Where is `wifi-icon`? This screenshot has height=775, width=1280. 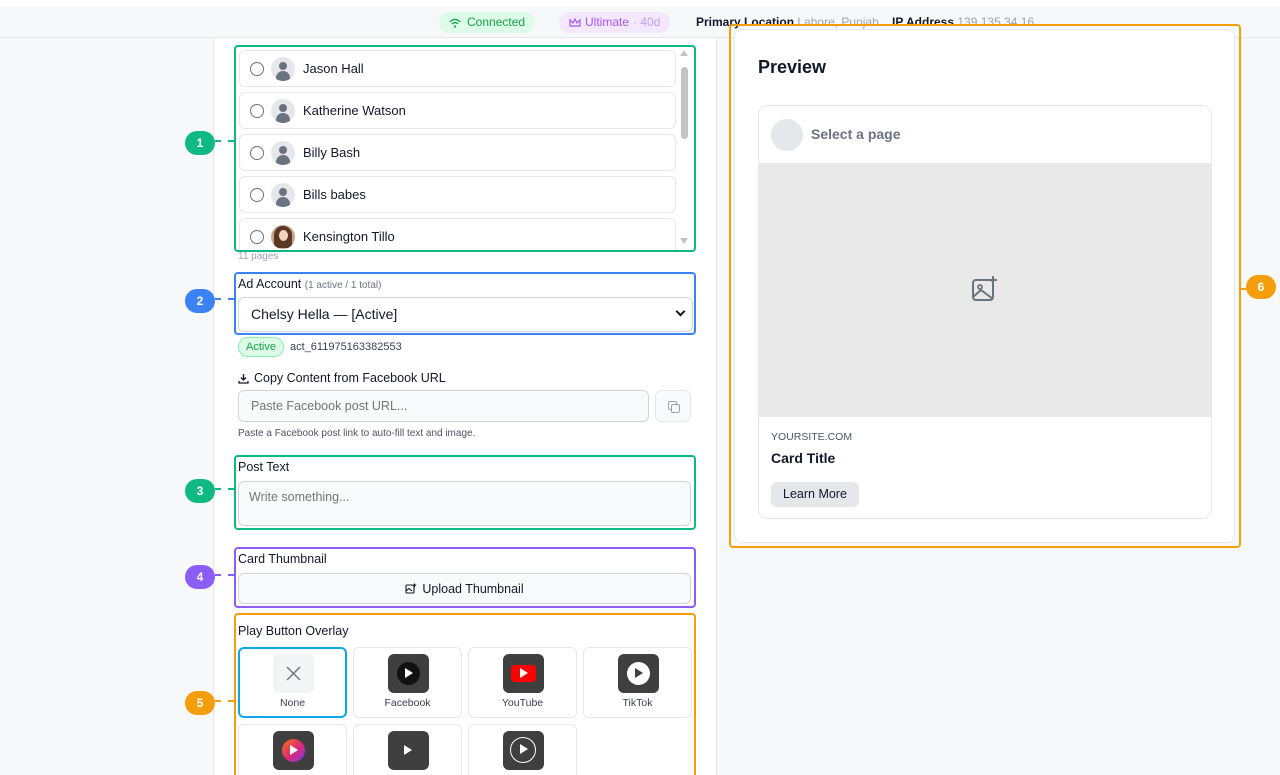 wifi-icon is located at coordinates (455, 23).